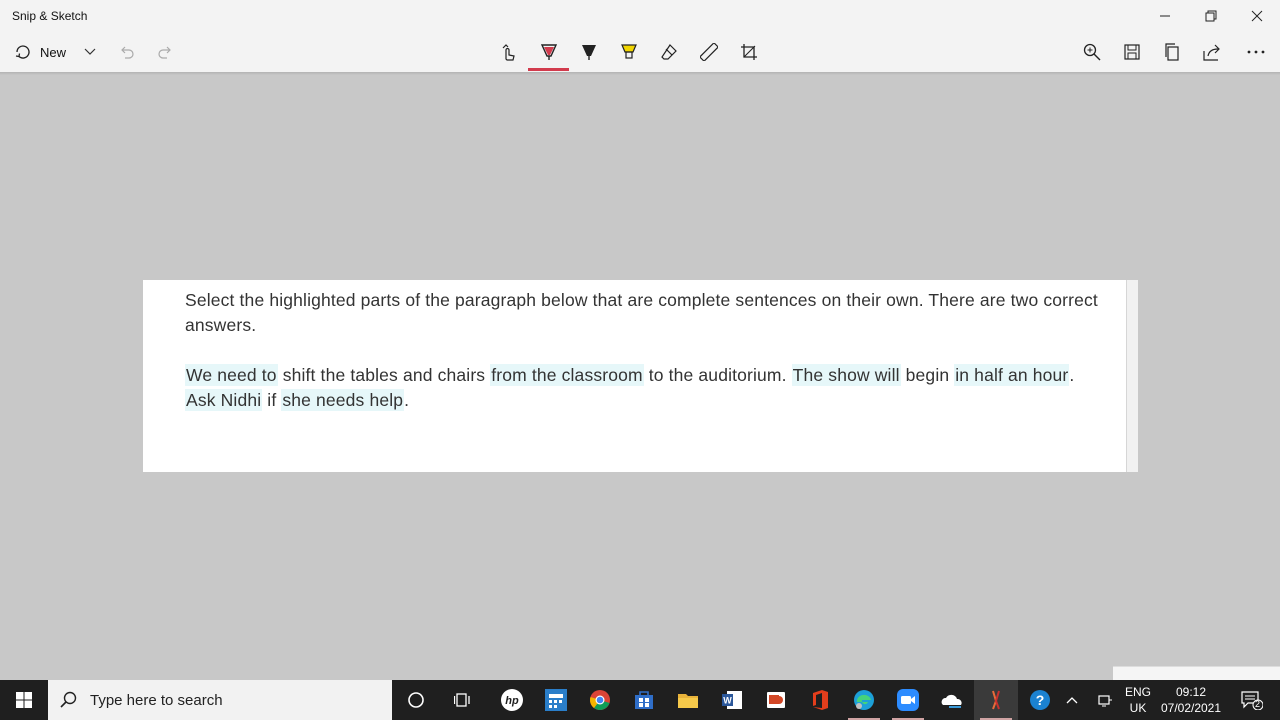  I want to click on pencil-button, so click(589, 52).